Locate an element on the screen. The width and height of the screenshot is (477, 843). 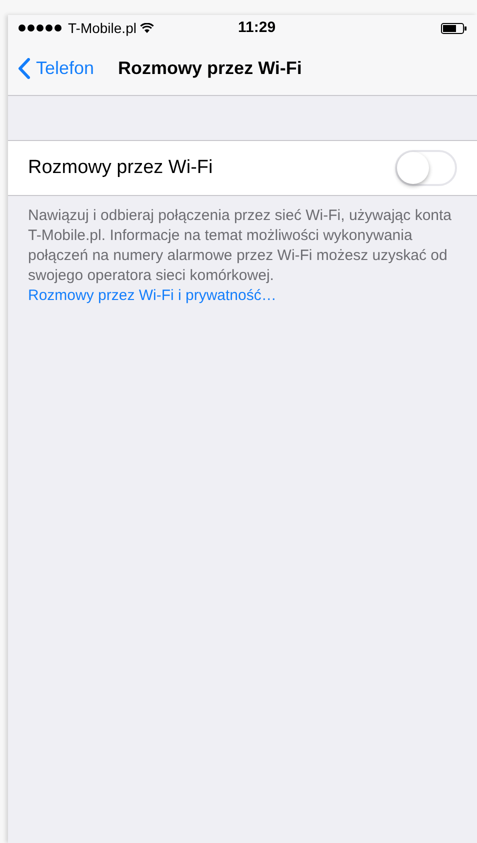
clock-time: 11:29 is located at coordinates (257, 28).